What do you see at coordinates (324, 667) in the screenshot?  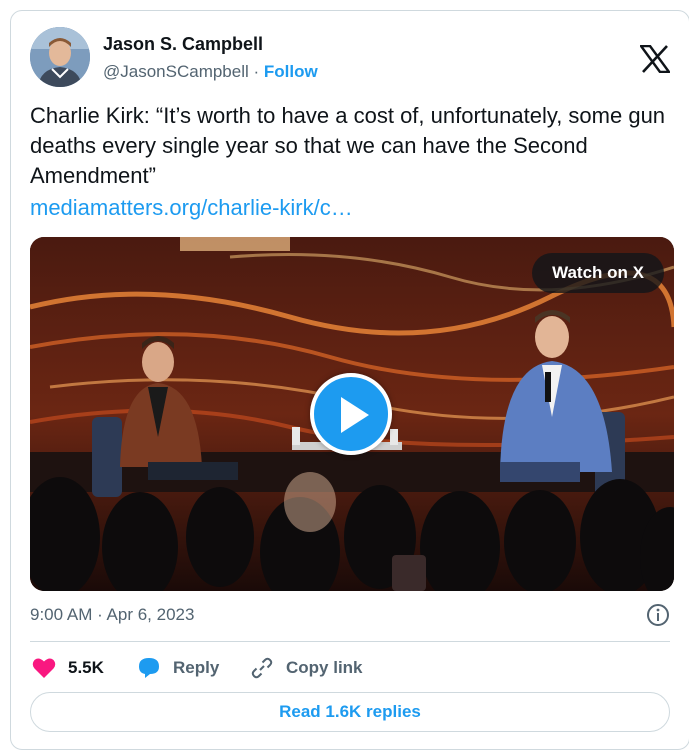 I see `copy-link-label: Copy link` at bounding box center [324, 667].